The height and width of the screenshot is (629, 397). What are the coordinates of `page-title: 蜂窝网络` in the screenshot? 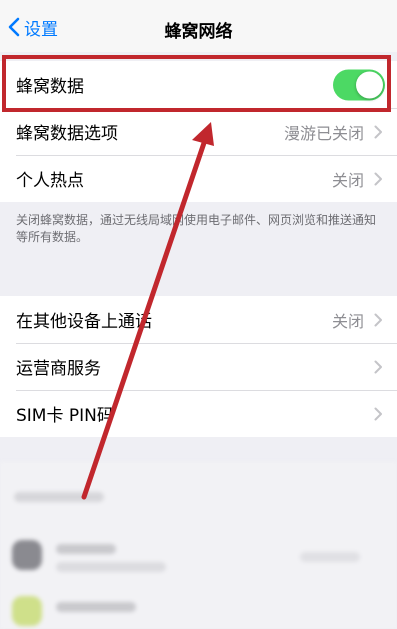 It's located at (198, 32).